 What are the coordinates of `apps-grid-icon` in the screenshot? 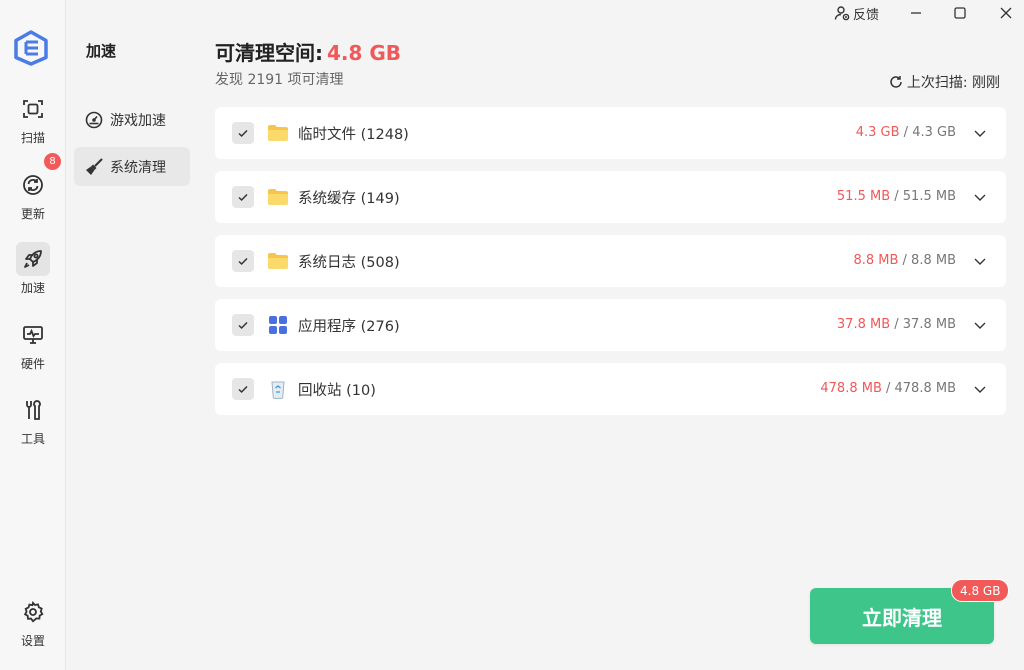 It's located at (278, 325).